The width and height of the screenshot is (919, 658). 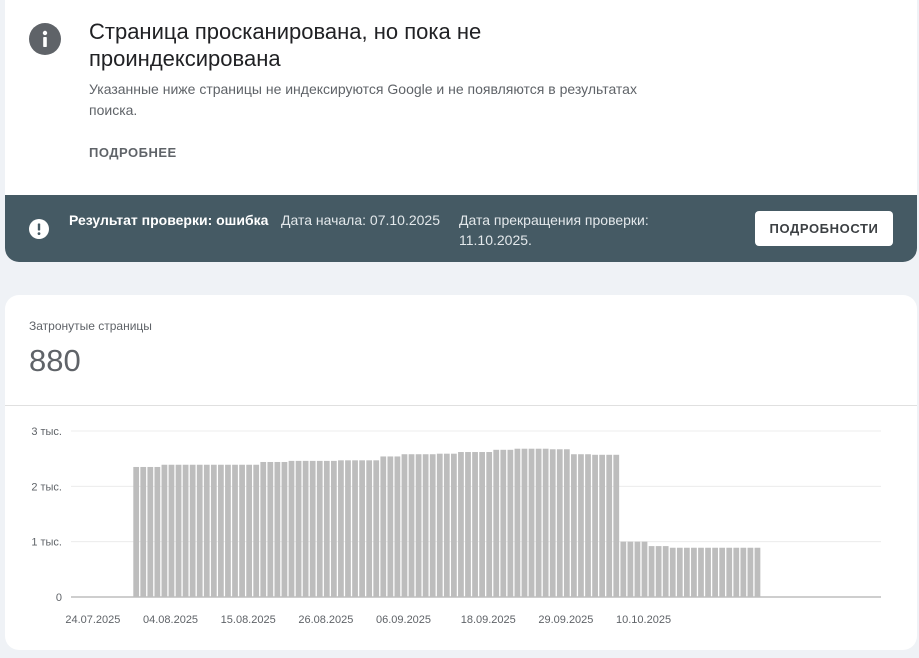 I want to click on validation-start-date: Дата начала: 07.10.2025, so click(x=360, y=220).